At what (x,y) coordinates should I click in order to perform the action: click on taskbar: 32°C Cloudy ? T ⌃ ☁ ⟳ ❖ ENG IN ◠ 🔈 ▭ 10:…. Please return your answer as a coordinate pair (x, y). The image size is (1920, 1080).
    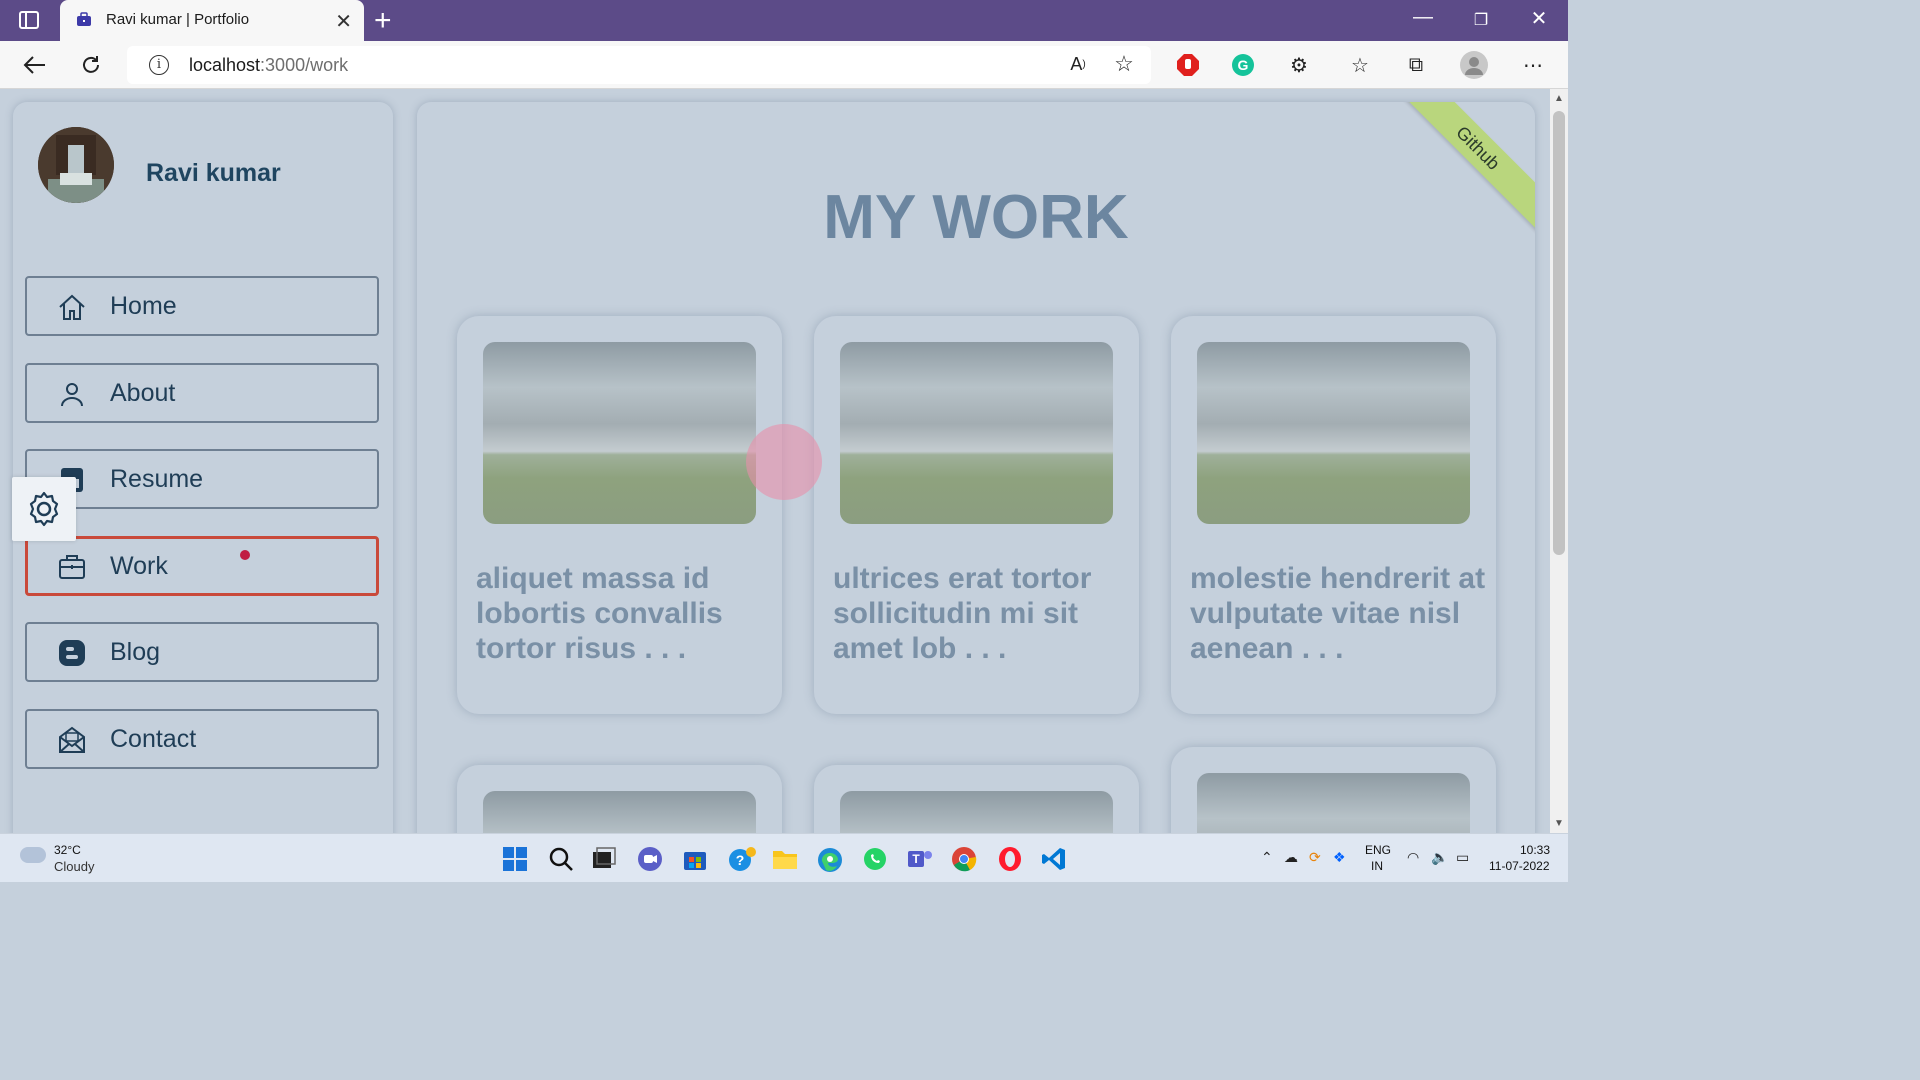
    Looking at the image, I should click on (784, 857).